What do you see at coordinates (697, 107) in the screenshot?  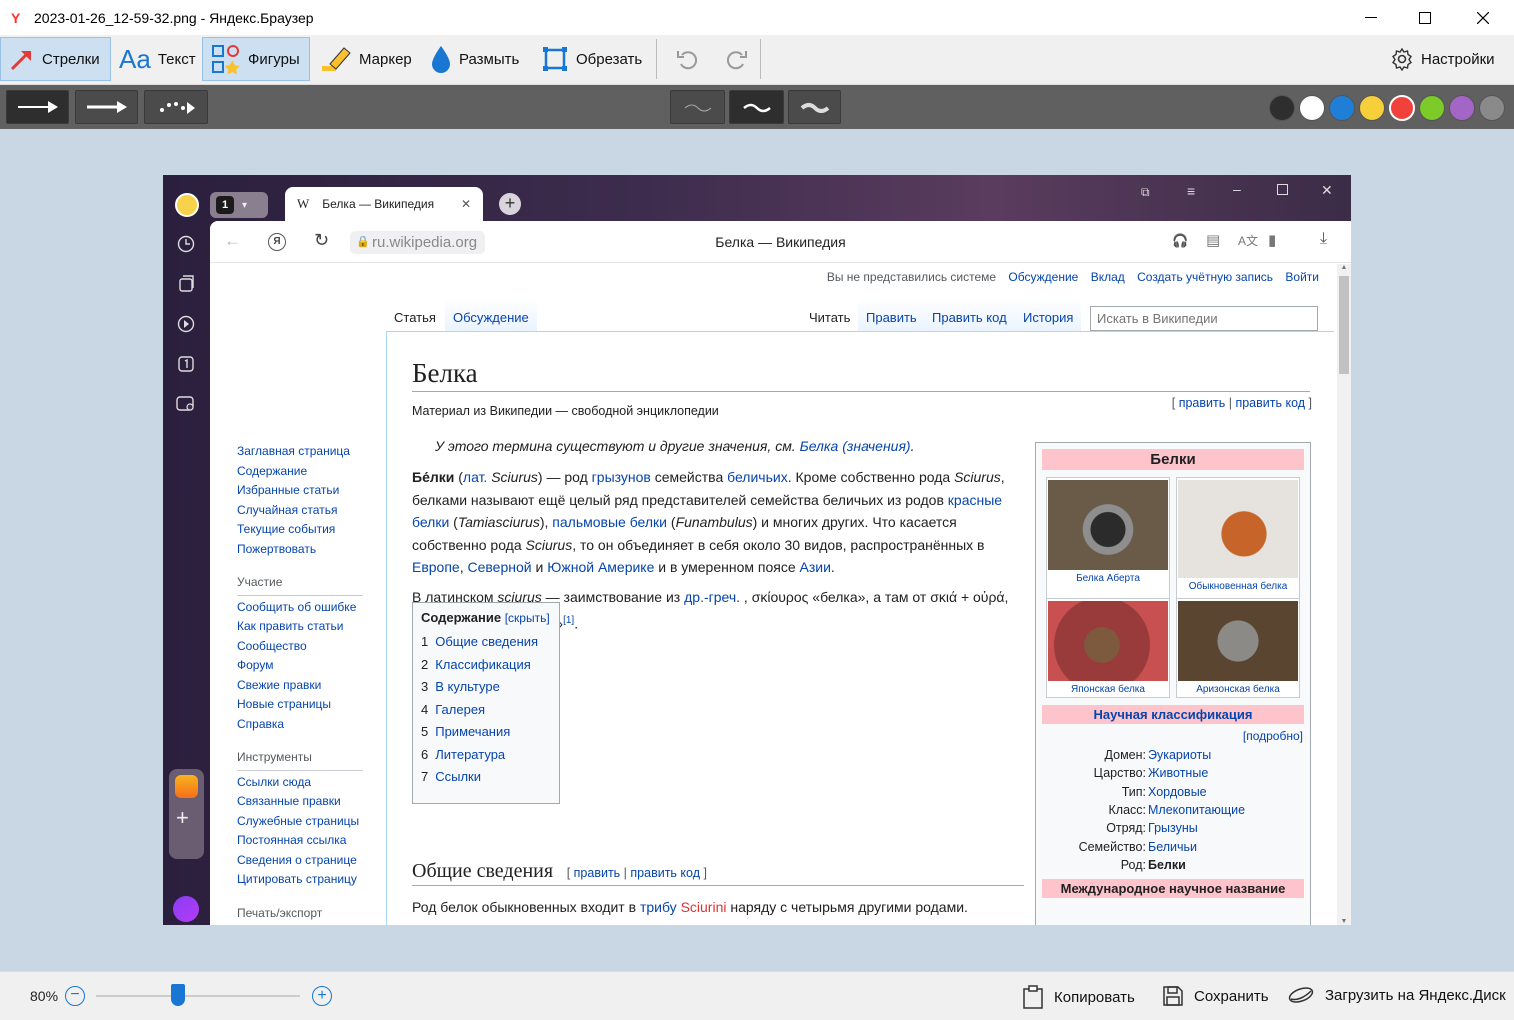 I see `stroke-thin` at bounding box center [697, 107].